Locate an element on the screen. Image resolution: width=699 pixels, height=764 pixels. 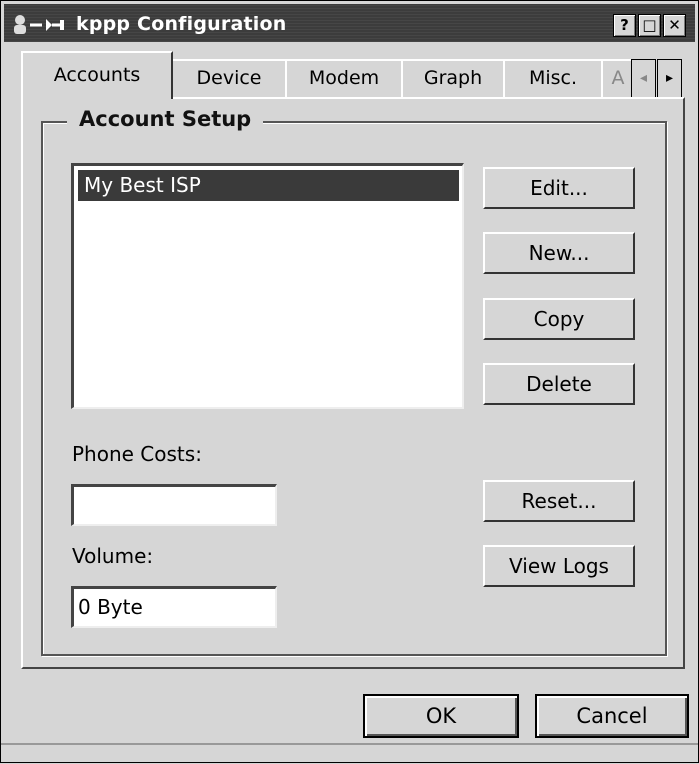
phone-costs-label: Phone Costs: is located at coordinates (137, 454).